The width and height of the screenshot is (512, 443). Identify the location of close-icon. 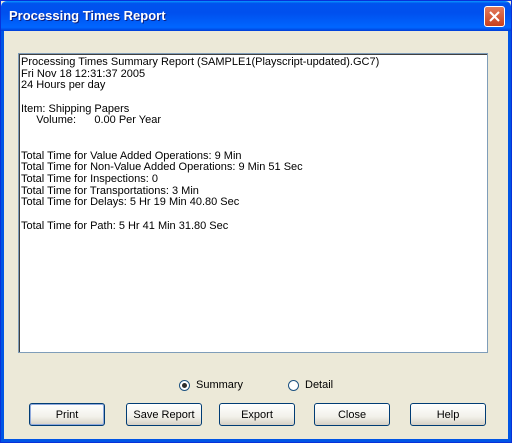
(494, 16).